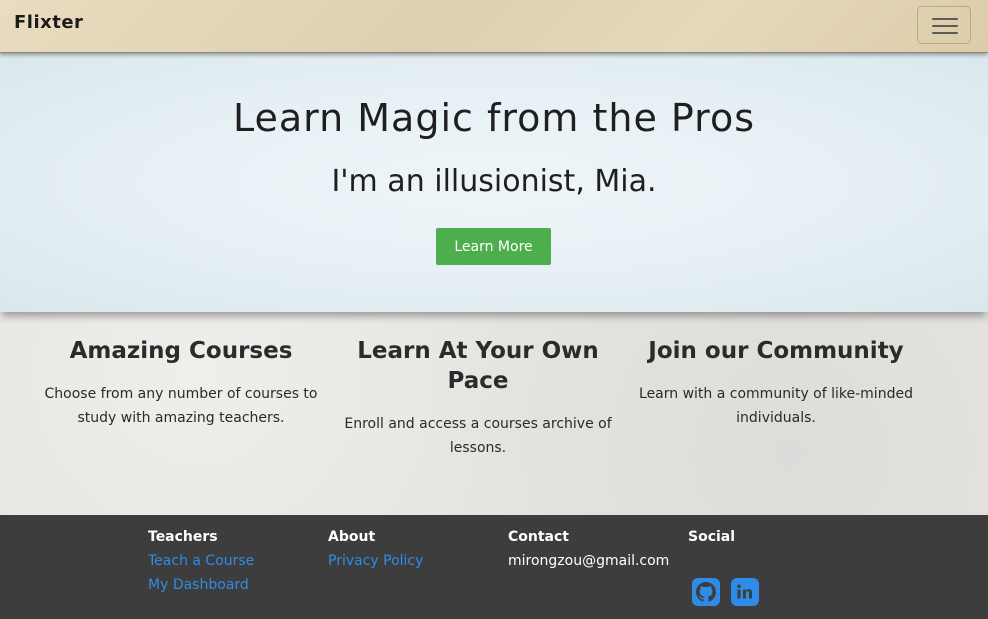 Image resolution: width=988 pixels, height=619 pixels. What do you see at coordinates (706, 592) in the screenshot?
I see `github-icon` at bounding box center [706, 592].